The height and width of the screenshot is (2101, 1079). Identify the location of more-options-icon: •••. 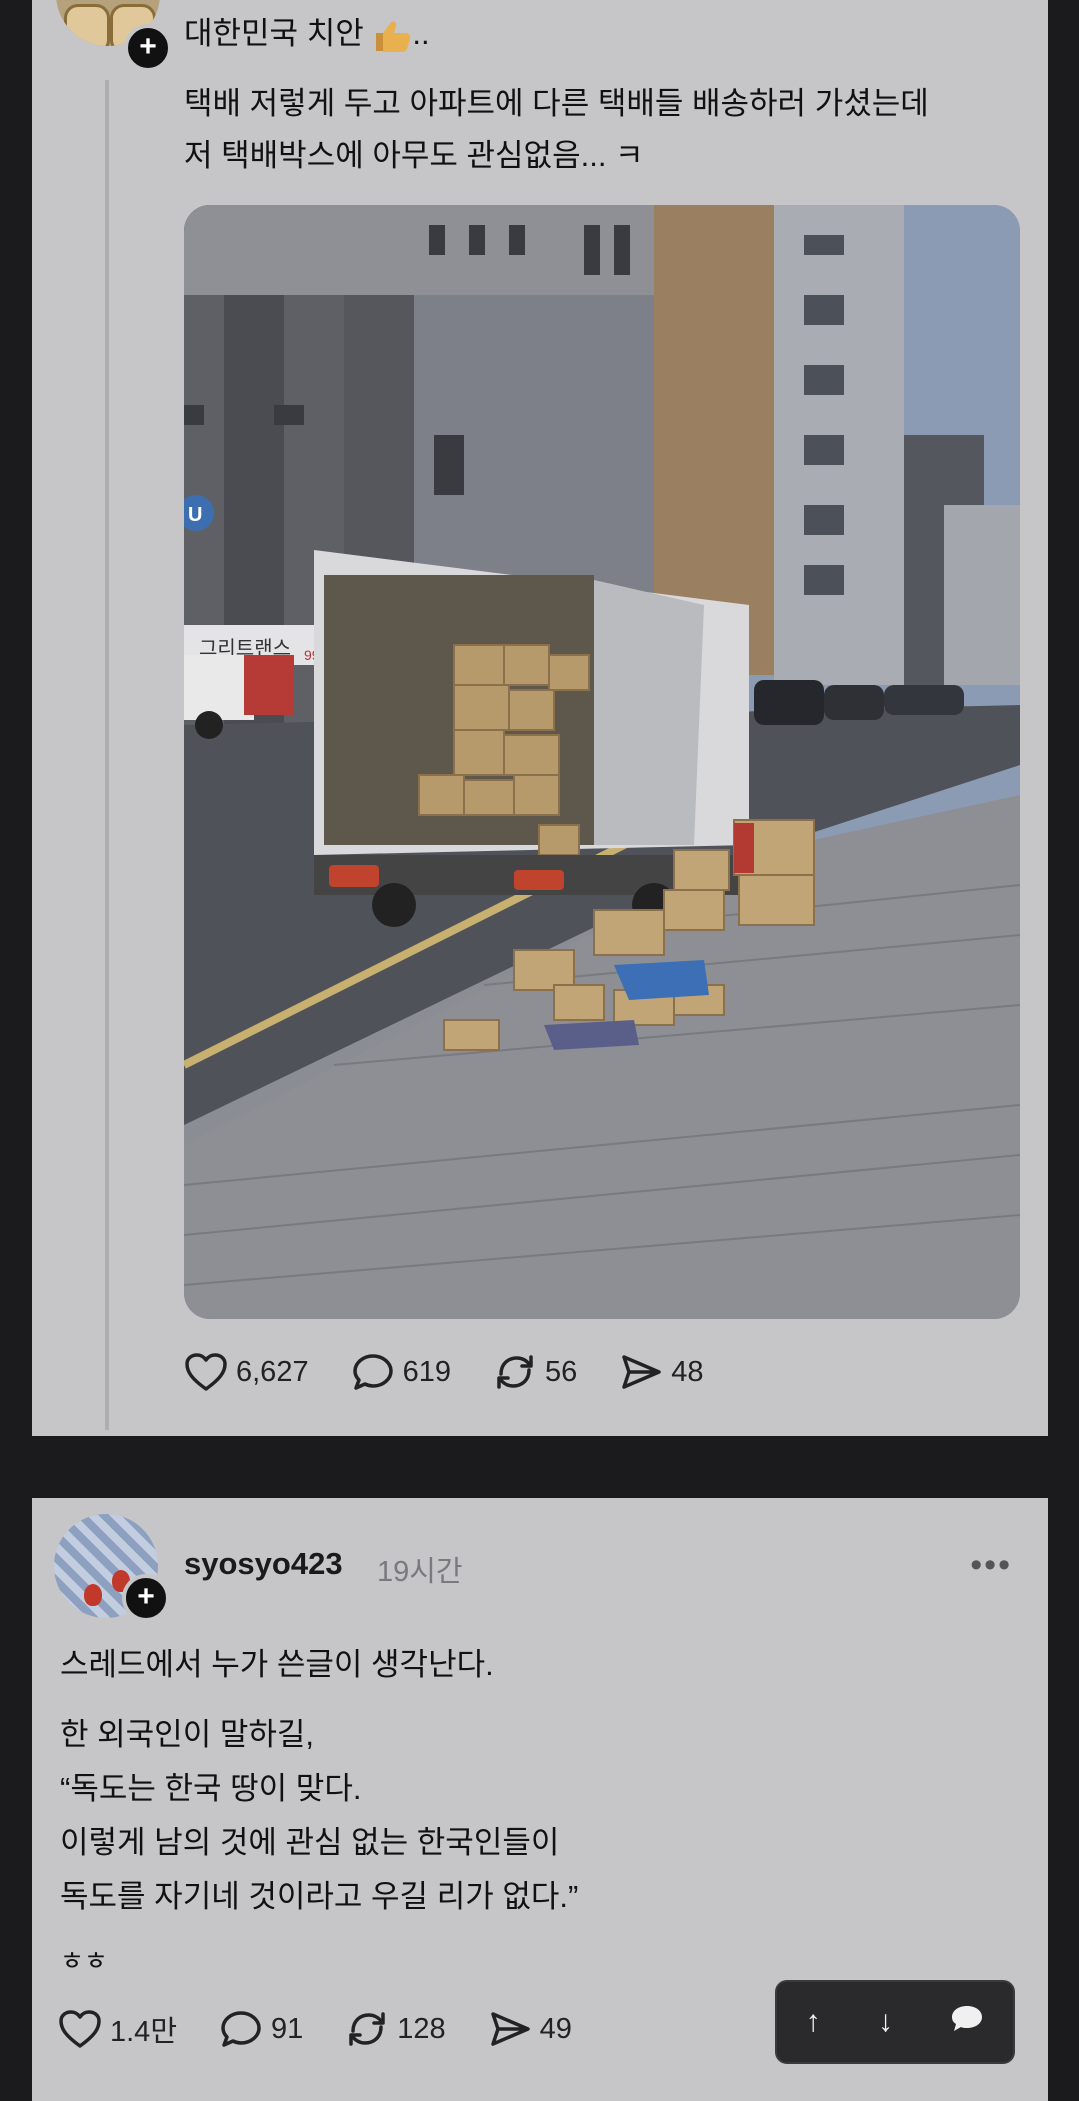
(991, 1565).